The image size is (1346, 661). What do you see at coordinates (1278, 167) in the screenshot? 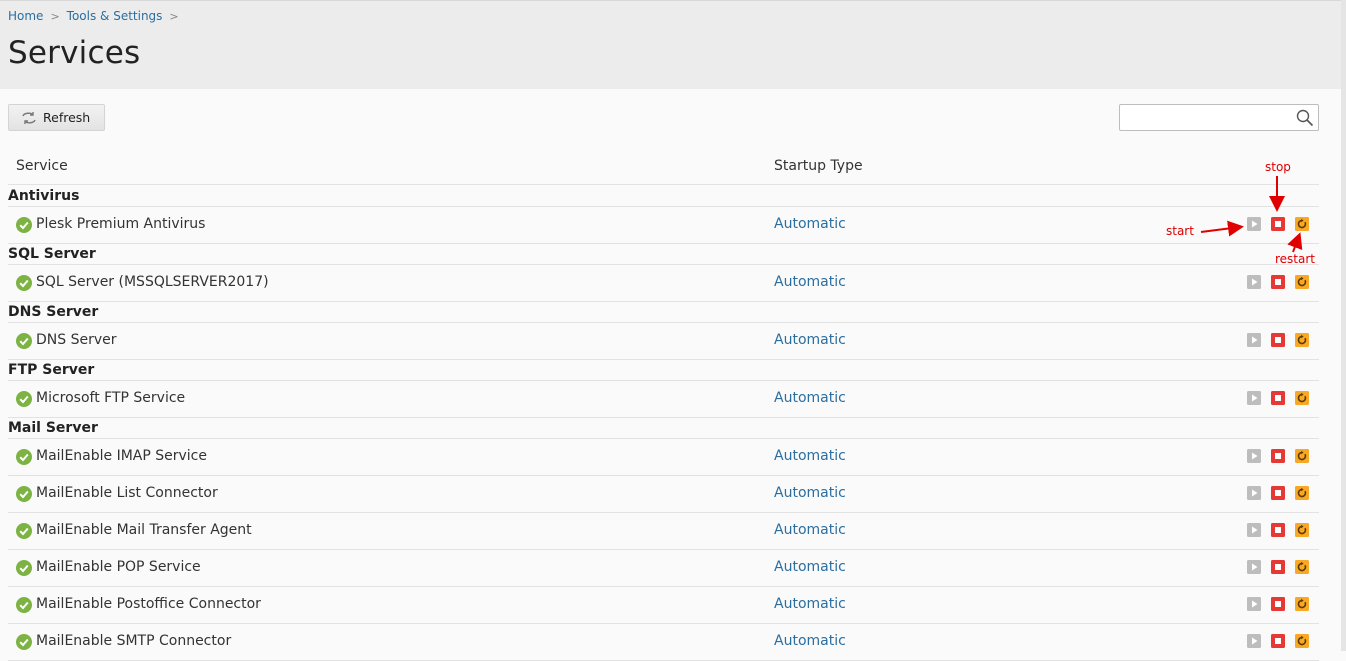
I see `annotation-stop: stop` at bounding box center [1278, 167].